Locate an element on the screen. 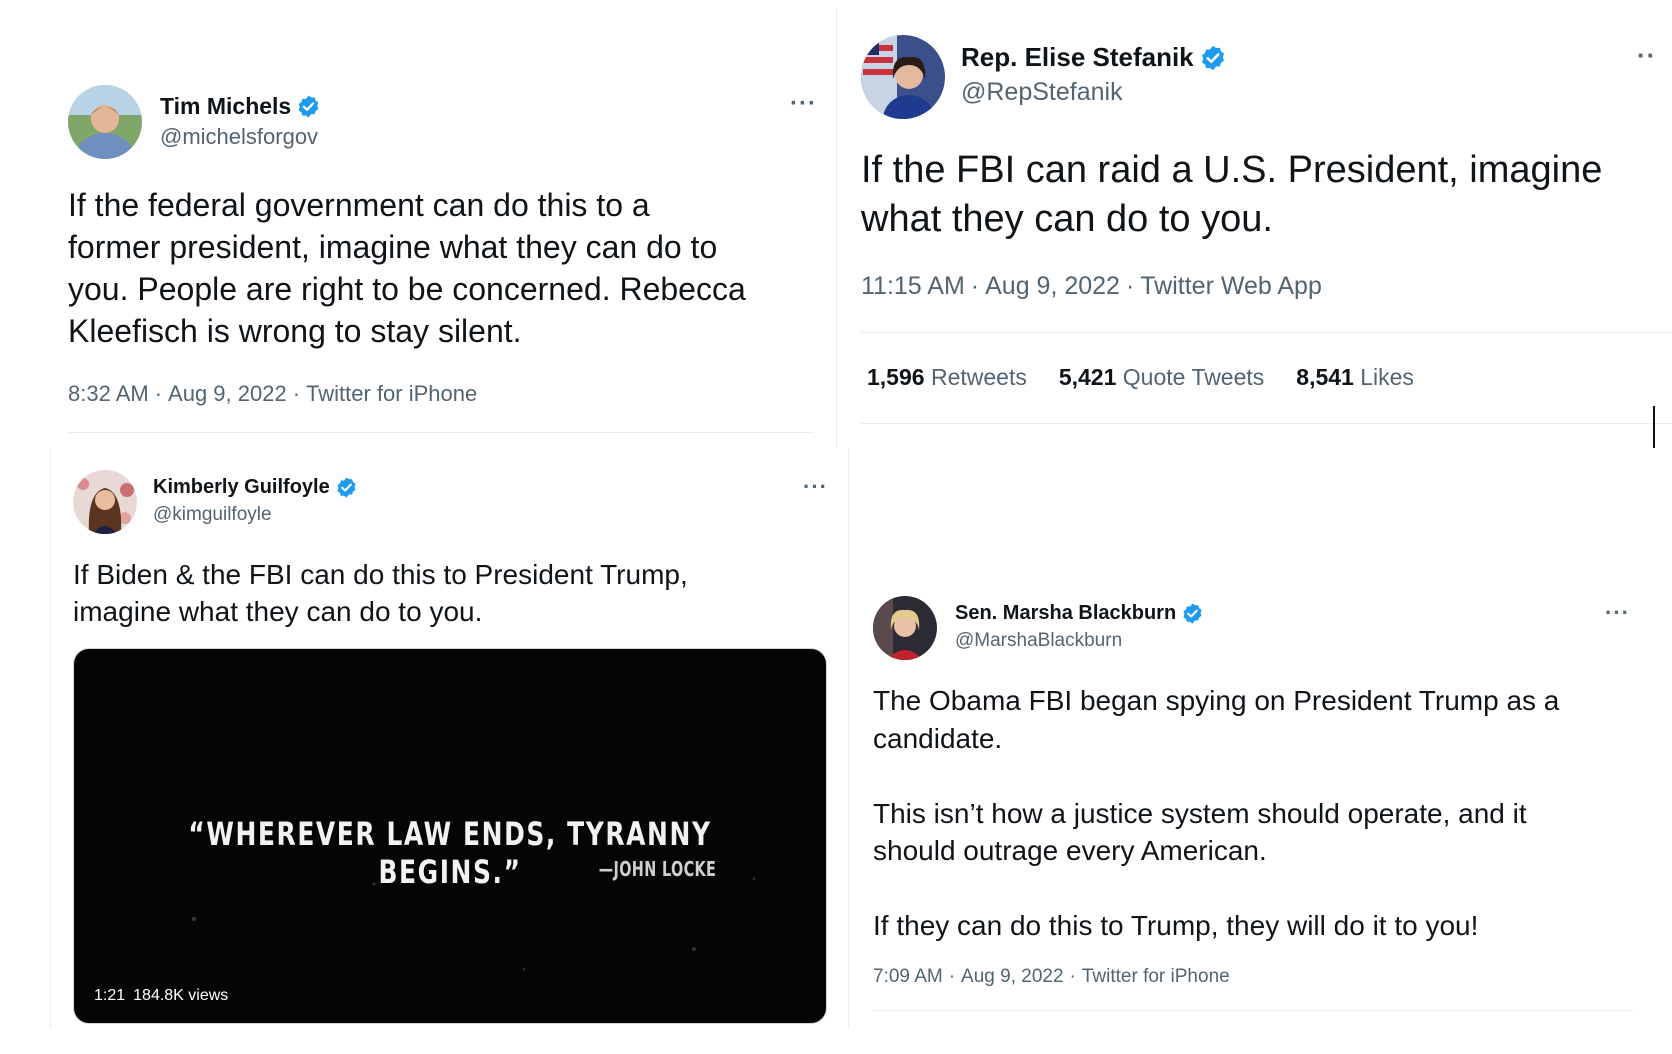 This screenshot has height=1054, width=1672. avatar-guilfoyle-image is located at coordinates (105, 502).